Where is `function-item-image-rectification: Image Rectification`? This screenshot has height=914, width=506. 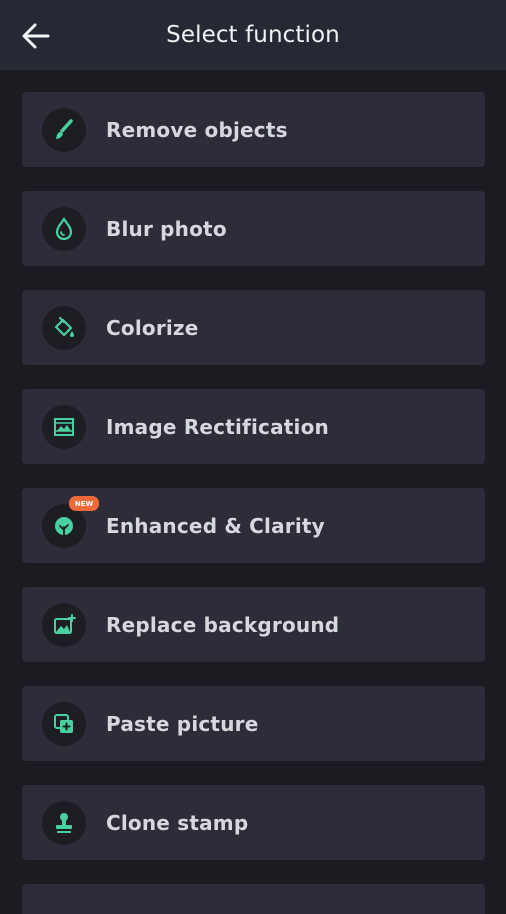
function-item-image-rectification: Image Rectification is located at coordinates (253, 426).